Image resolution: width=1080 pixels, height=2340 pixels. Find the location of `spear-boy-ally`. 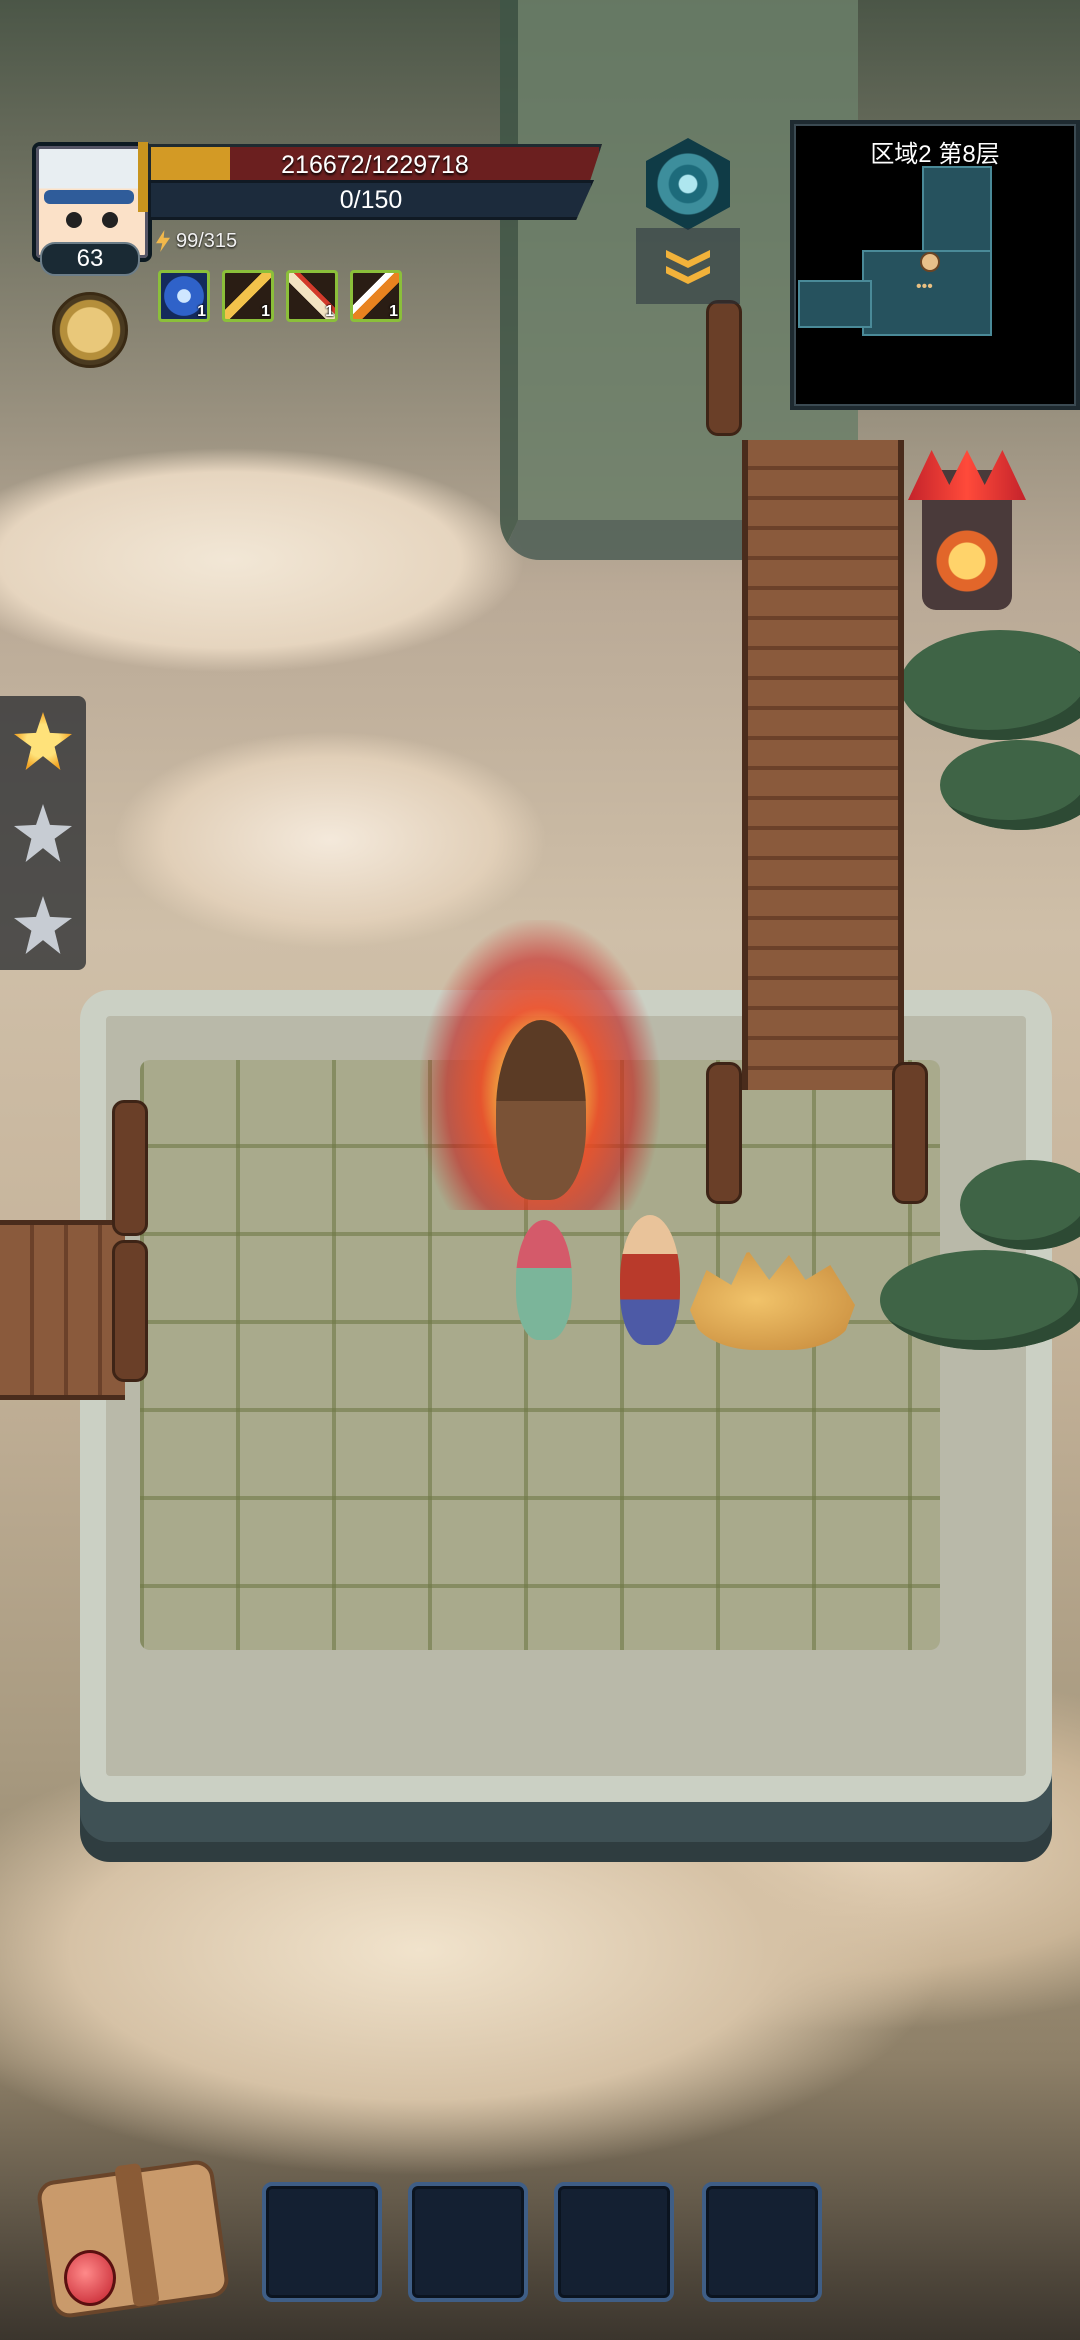

spear-boy-ally is located at coordinates (650, 1280).